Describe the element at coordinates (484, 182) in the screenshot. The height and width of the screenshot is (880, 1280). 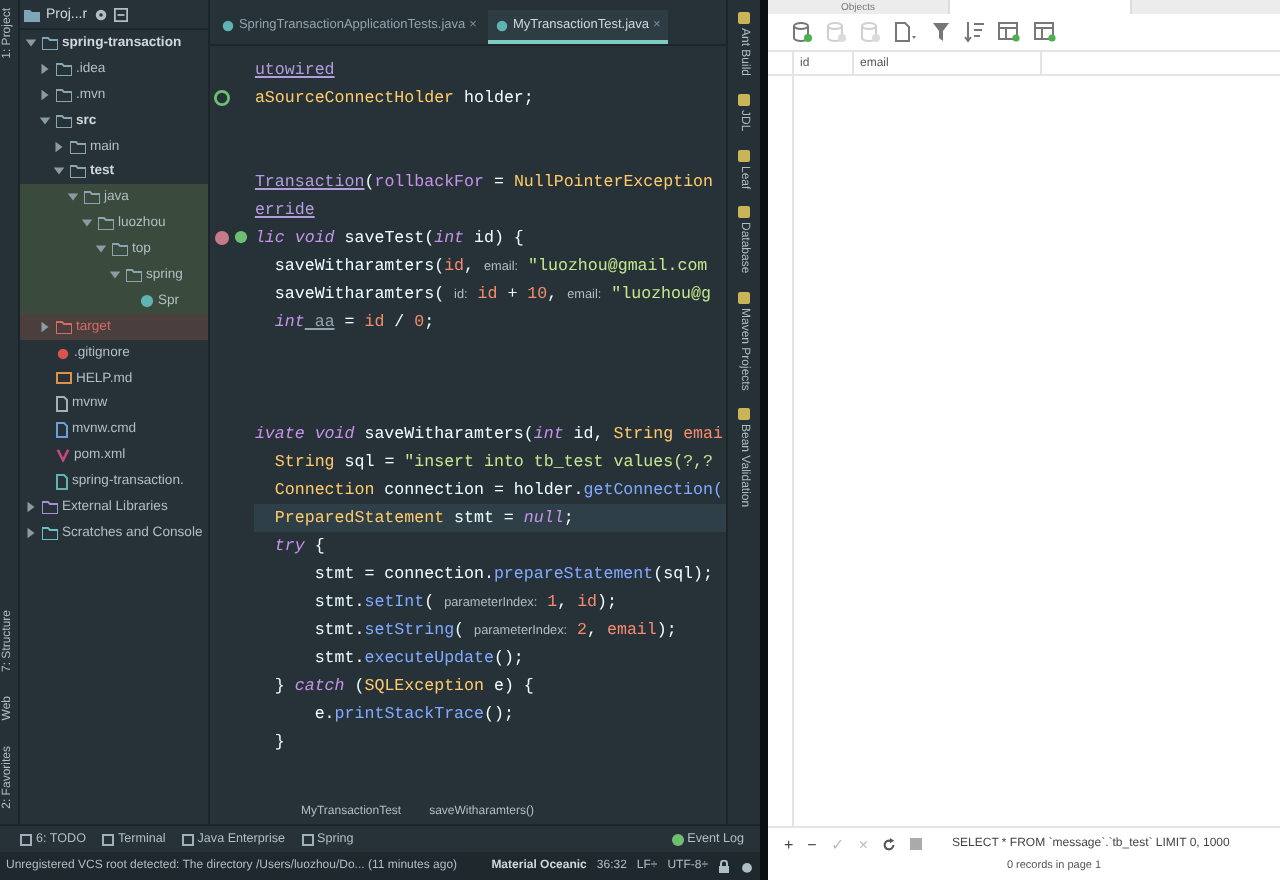
I see `code-line: Transaction(rollbackFor = NullPointerException` at that location.